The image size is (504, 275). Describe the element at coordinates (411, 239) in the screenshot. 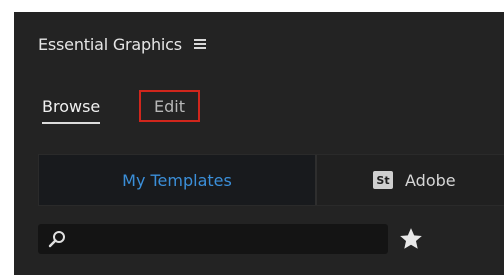

I see `star-icon` at that location.